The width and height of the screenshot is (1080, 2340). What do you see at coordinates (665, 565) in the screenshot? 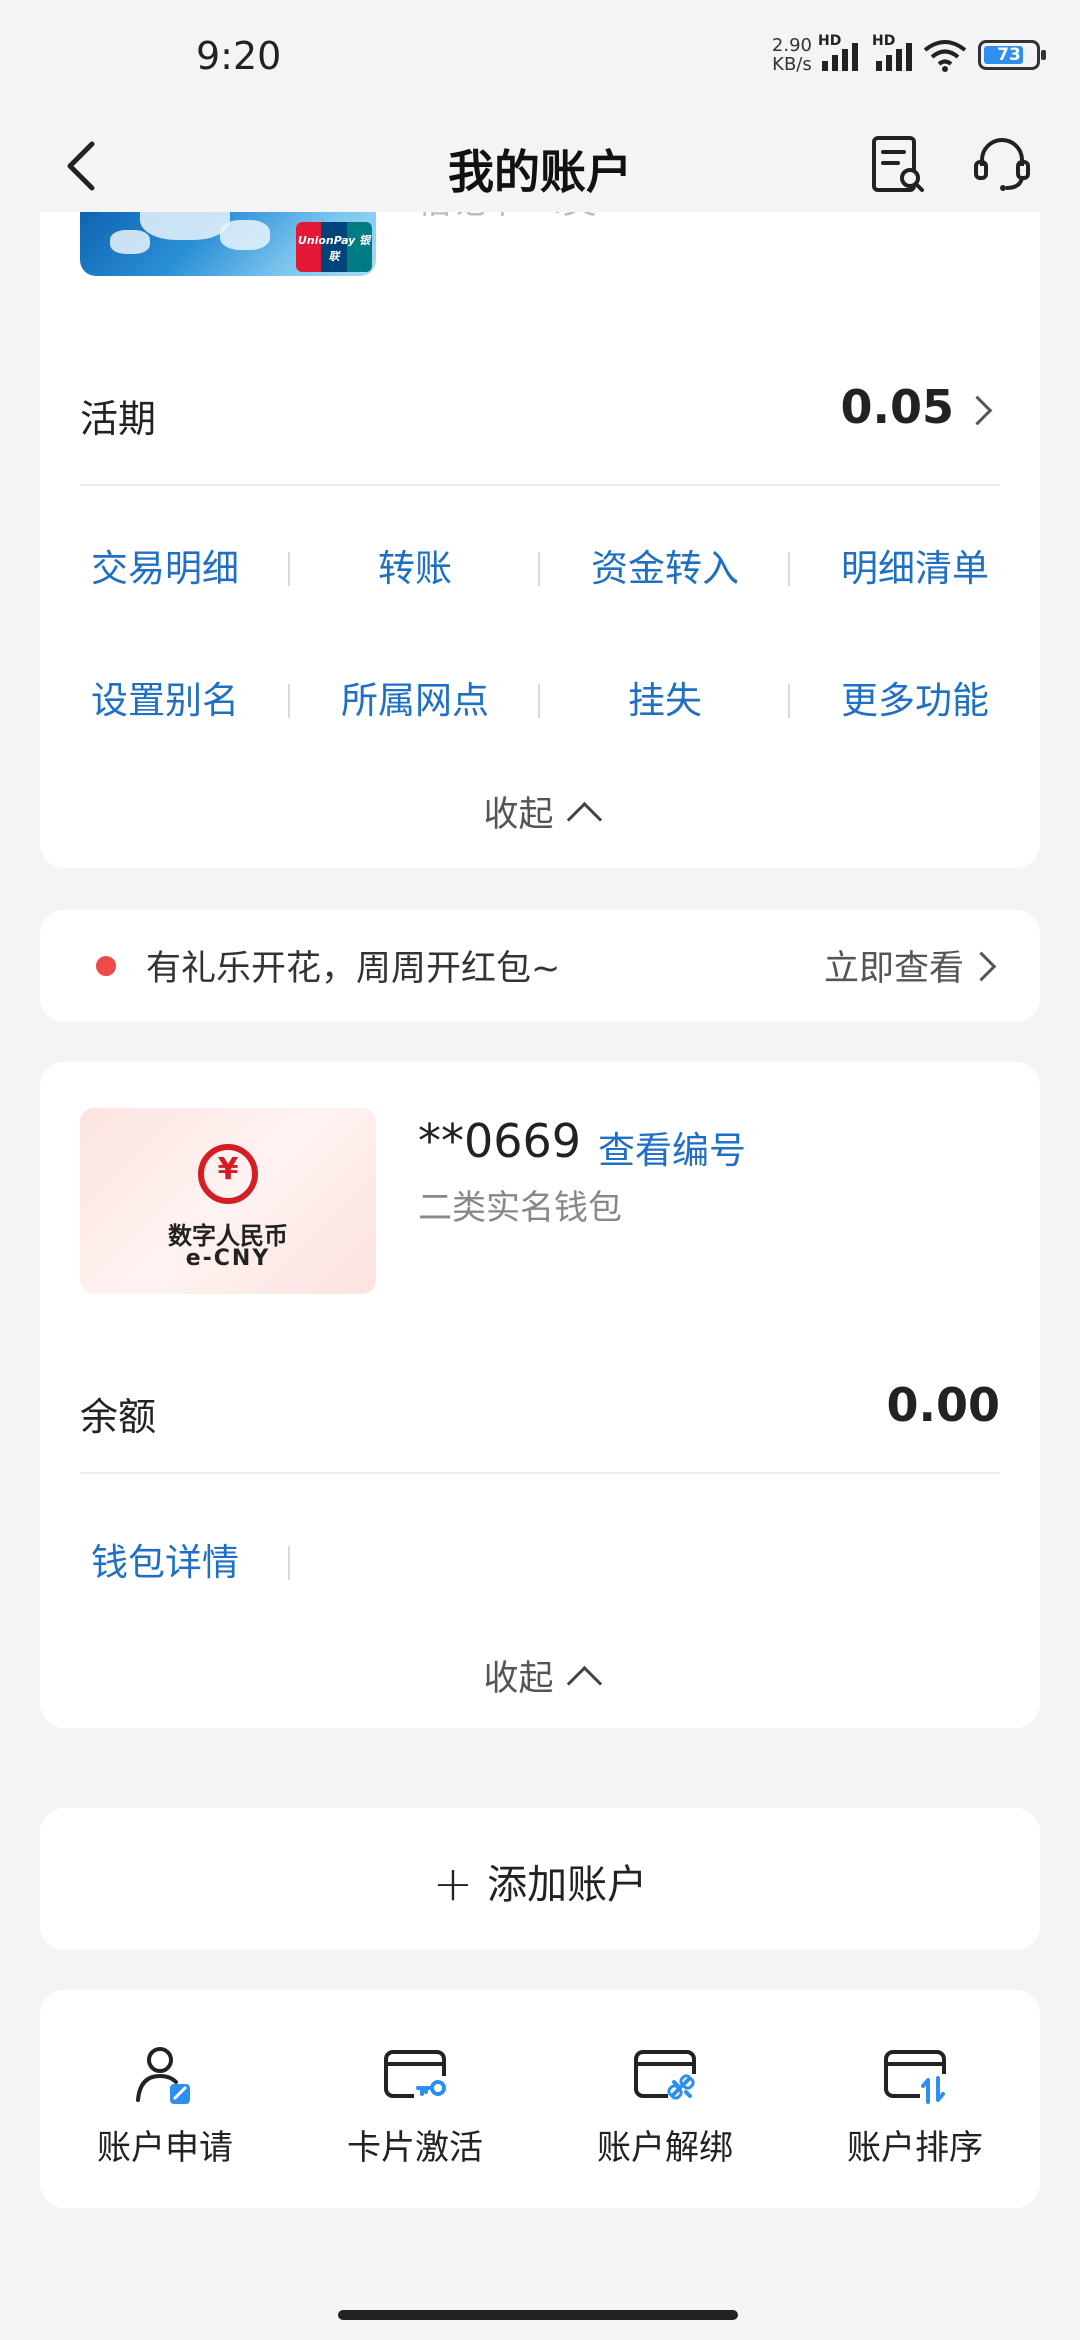
I see `action-fund-in: 资金转入` at bounding box center [665, 565].